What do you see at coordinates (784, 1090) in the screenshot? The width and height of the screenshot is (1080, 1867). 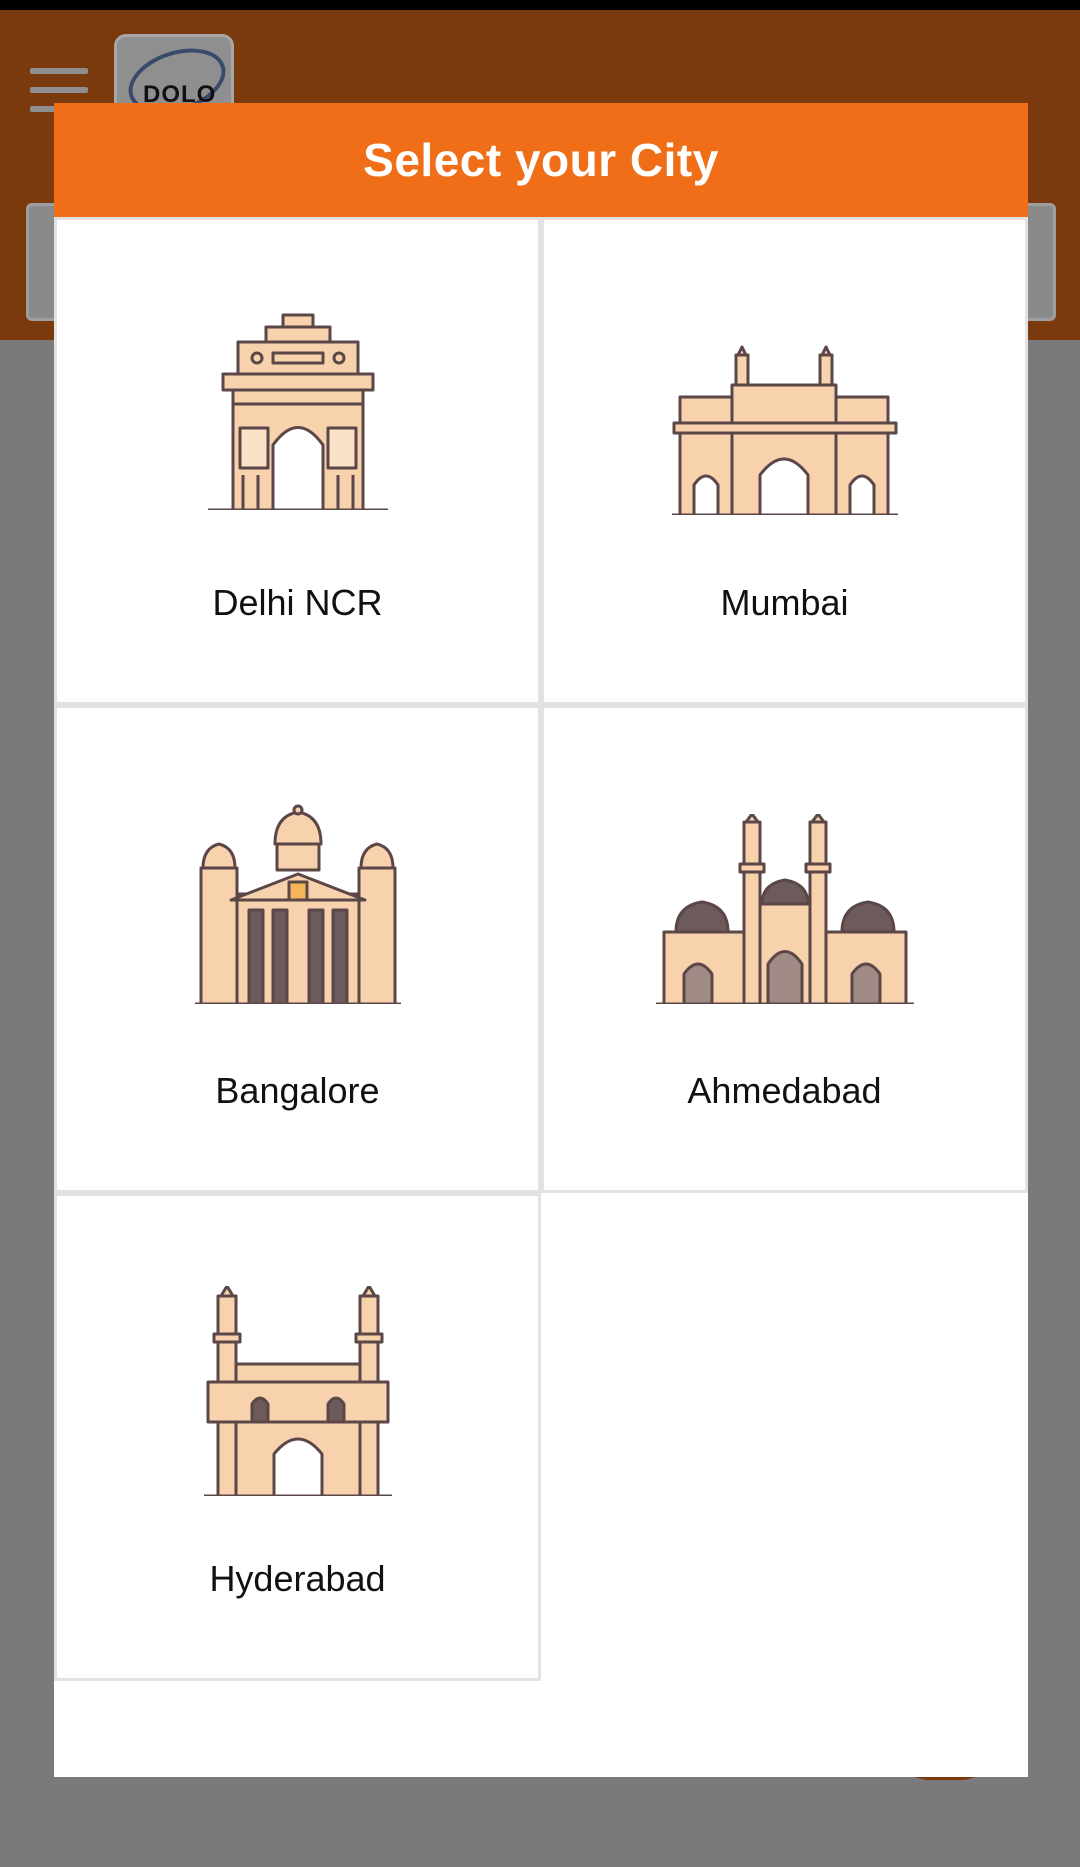 I see `city-name: Ahmedabad` at bounding box center [784, 1090].